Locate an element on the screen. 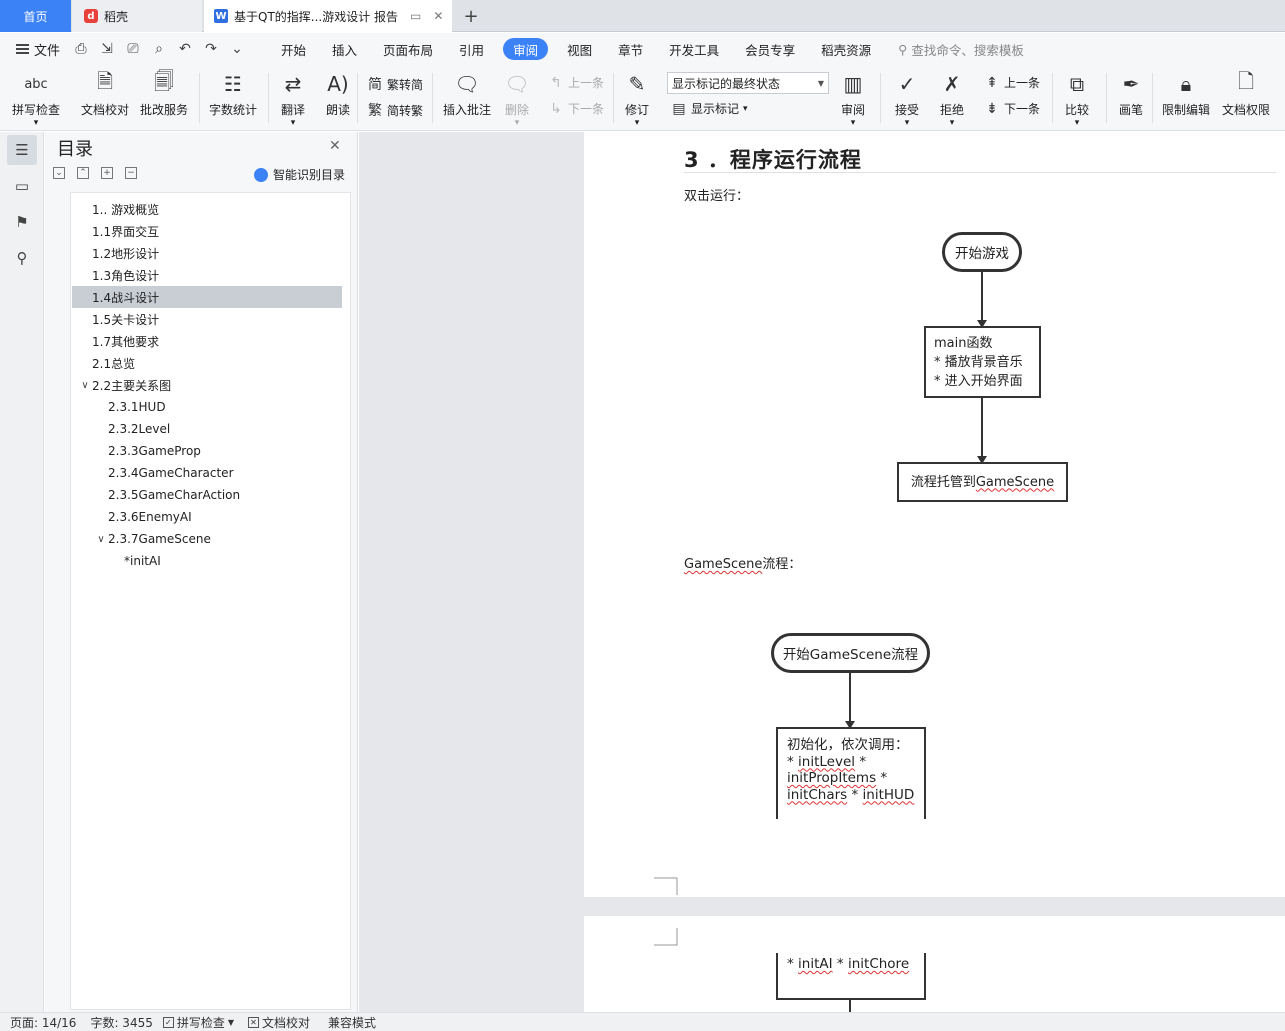 The width and height of the screenshot is (1285, 1031). hamburger-icon is located at coordinates (22, 49).